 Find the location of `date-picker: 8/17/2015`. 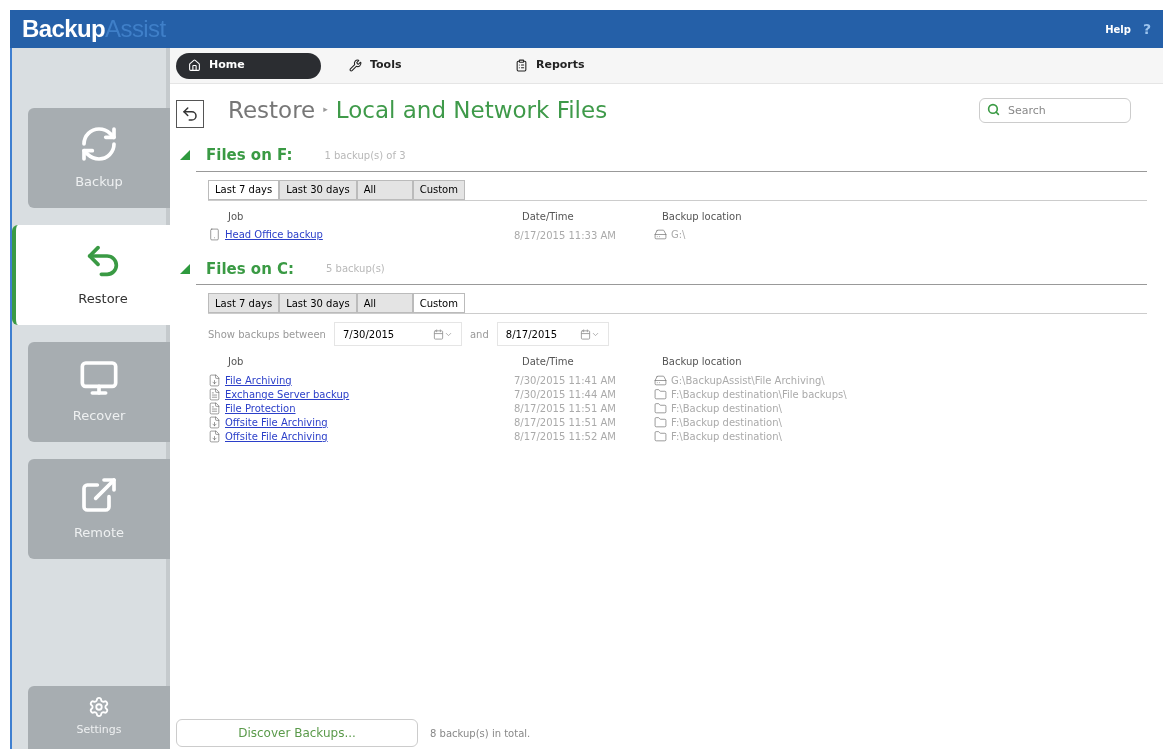

date-picker: 8/17/2015 is located at coordinates (552, 334).